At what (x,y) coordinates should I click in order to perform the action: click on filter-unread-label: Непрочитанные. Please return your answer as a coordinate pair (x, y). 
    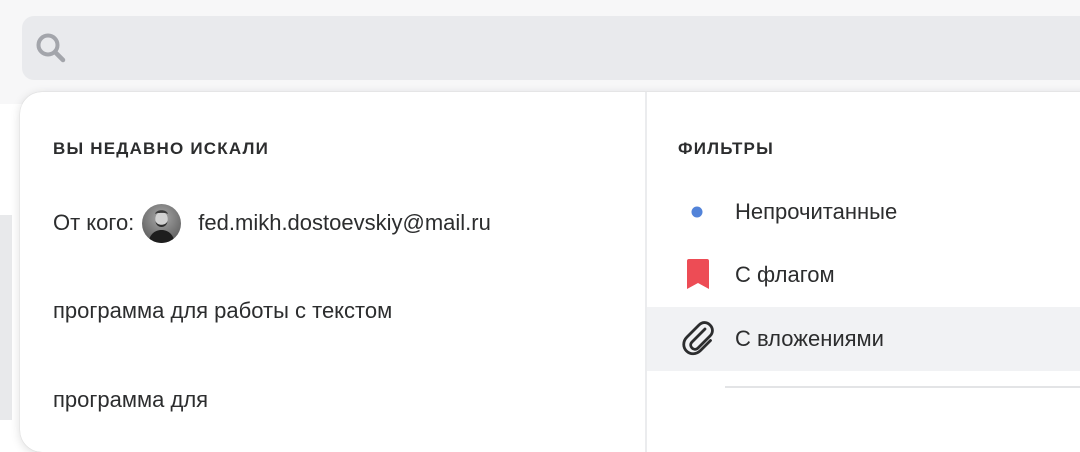
    Looking at the image, I should click on (816, 211).